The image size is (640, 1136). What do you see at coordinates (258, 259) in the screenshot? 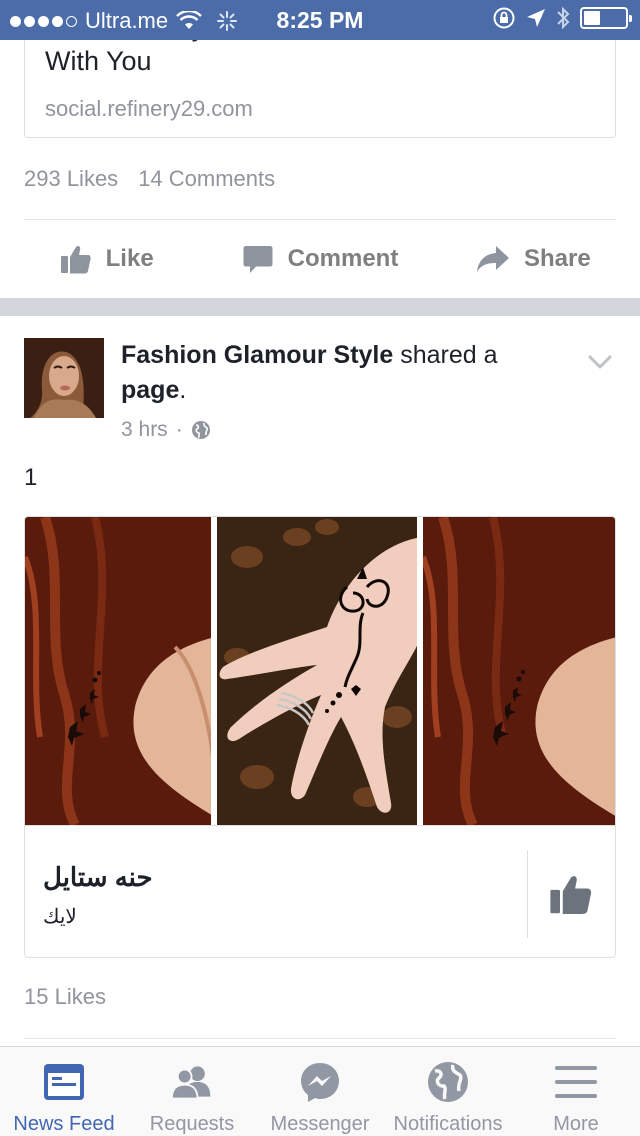
I see `comment-bubble-icon` at bounding box center [258, 259].